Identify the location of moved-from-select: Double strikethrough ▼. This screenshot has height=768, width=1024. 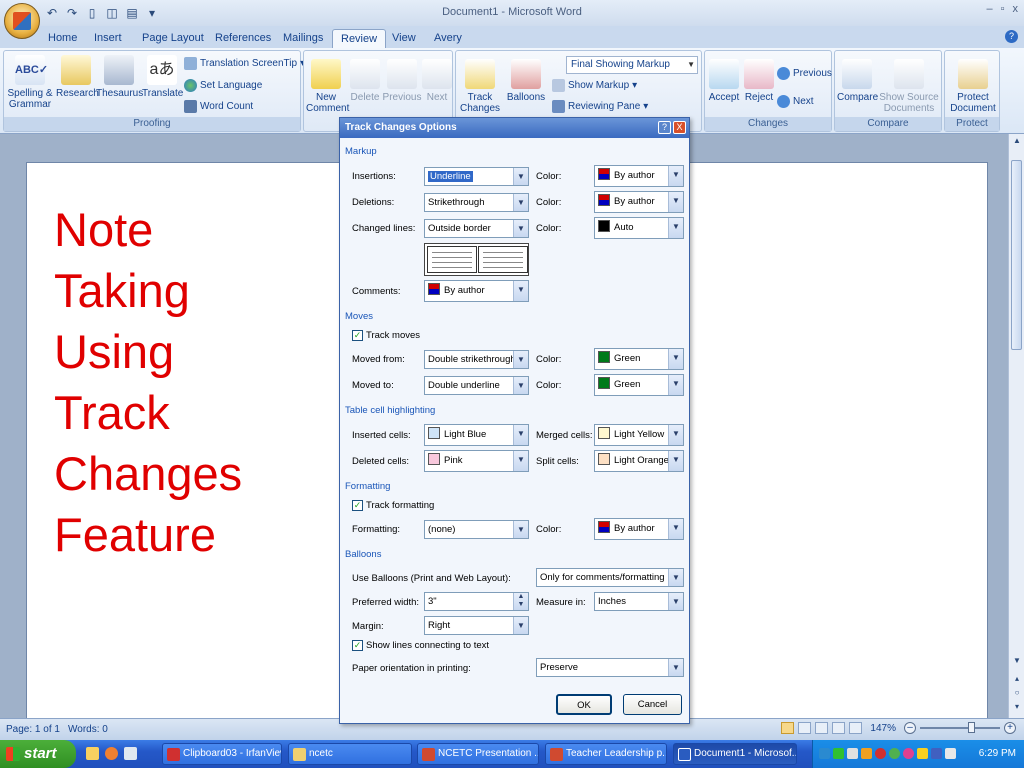
(476, 359).